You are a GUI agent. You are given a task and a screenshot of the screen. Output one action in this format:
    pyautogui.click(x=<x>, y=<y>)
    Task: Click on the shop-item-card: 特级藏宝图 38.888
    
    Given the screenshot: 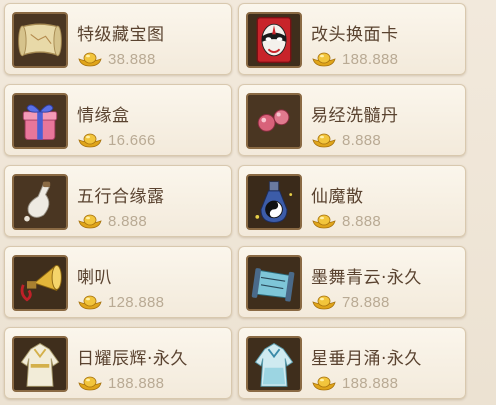 What is the action you would take?
    pyautogui.click(x=118, y=39)
    